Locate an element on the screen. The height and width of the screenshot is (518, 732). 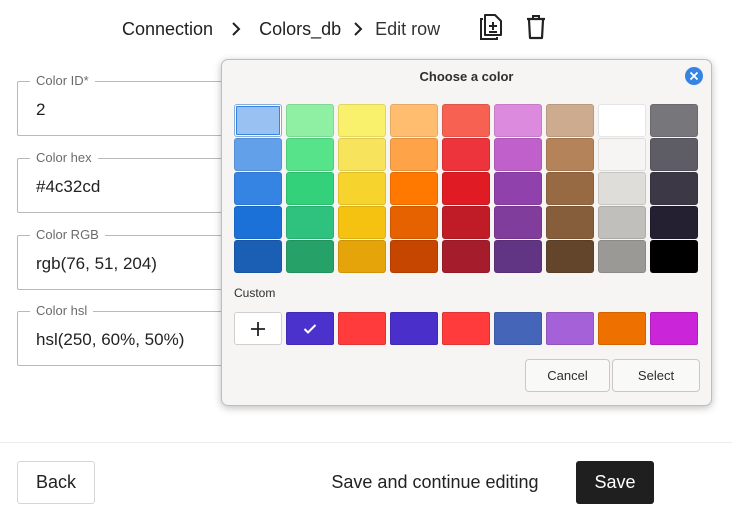
save-and-continue-button: Save and continue editing is located at coordinates (435, 482).